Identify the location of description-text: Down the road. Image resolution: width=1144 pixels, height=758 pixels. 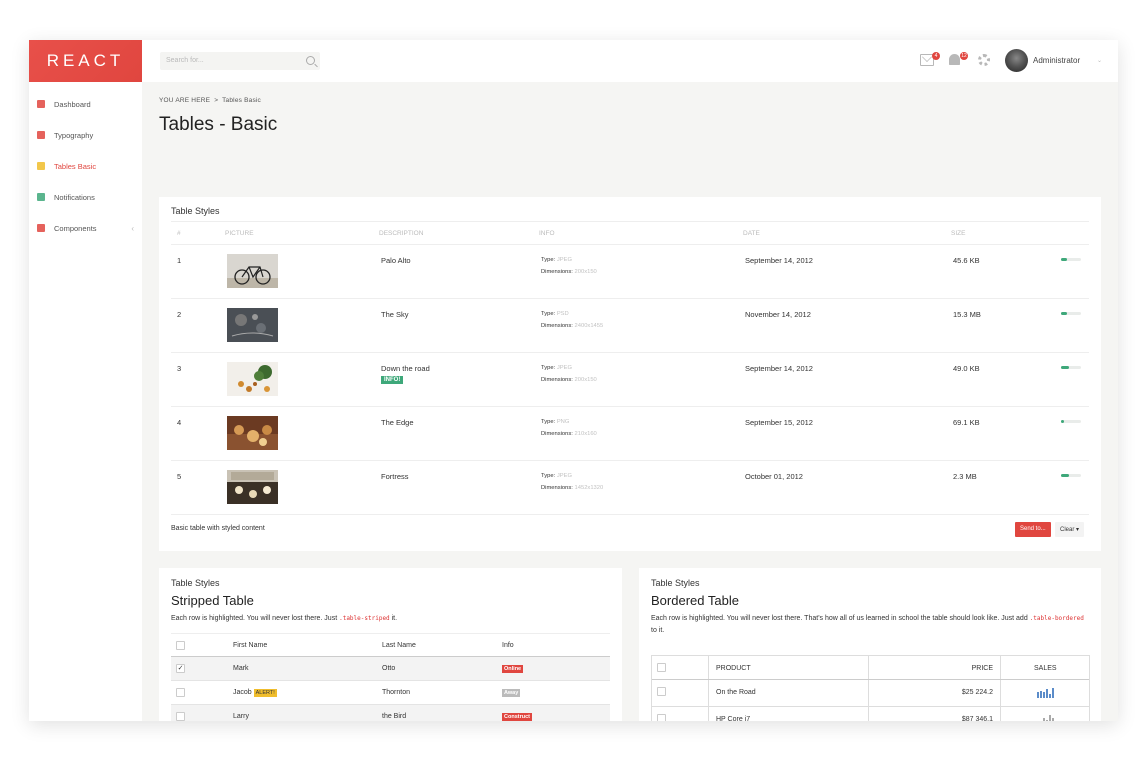
(405, 368).